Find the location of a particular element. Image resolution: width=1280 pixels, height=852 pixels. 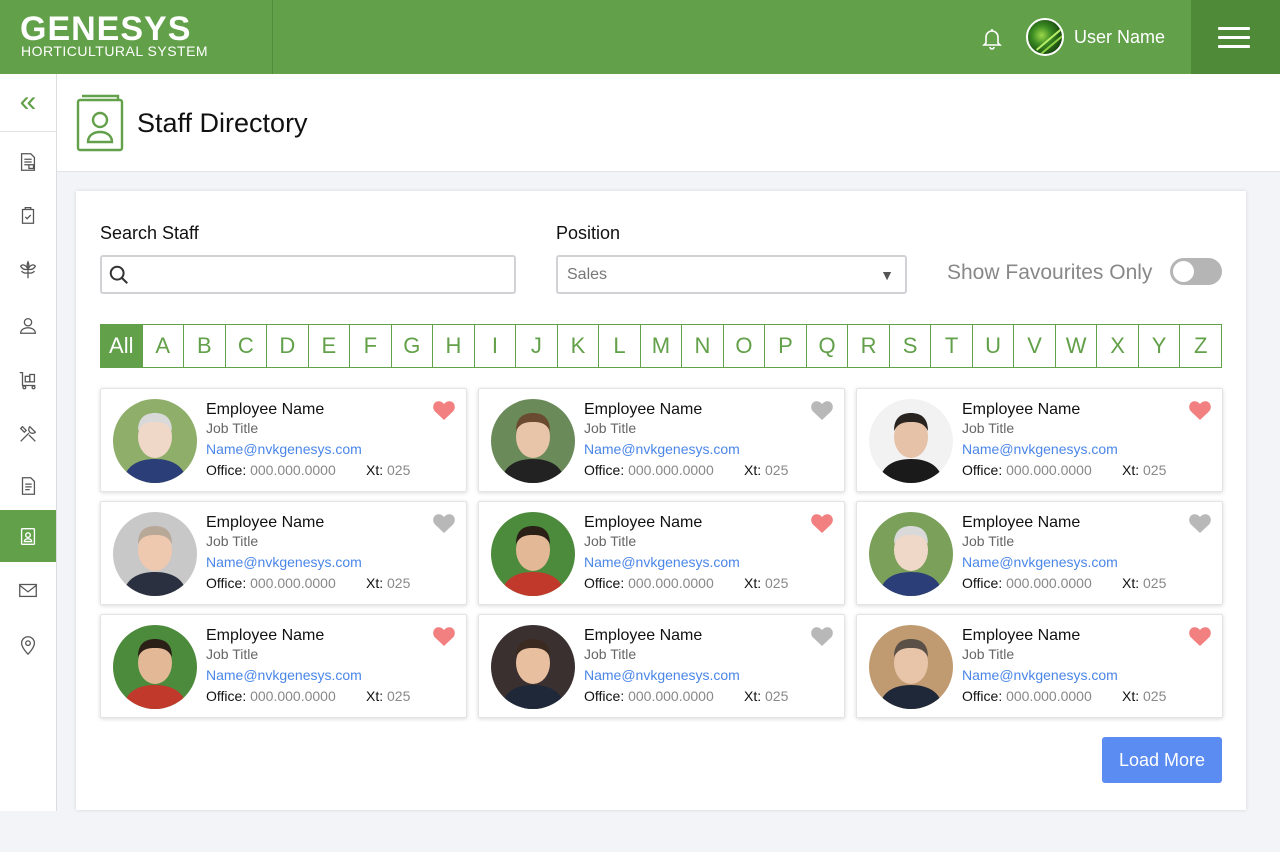

sidebar-item-locations is located at coordinates (28, 645).